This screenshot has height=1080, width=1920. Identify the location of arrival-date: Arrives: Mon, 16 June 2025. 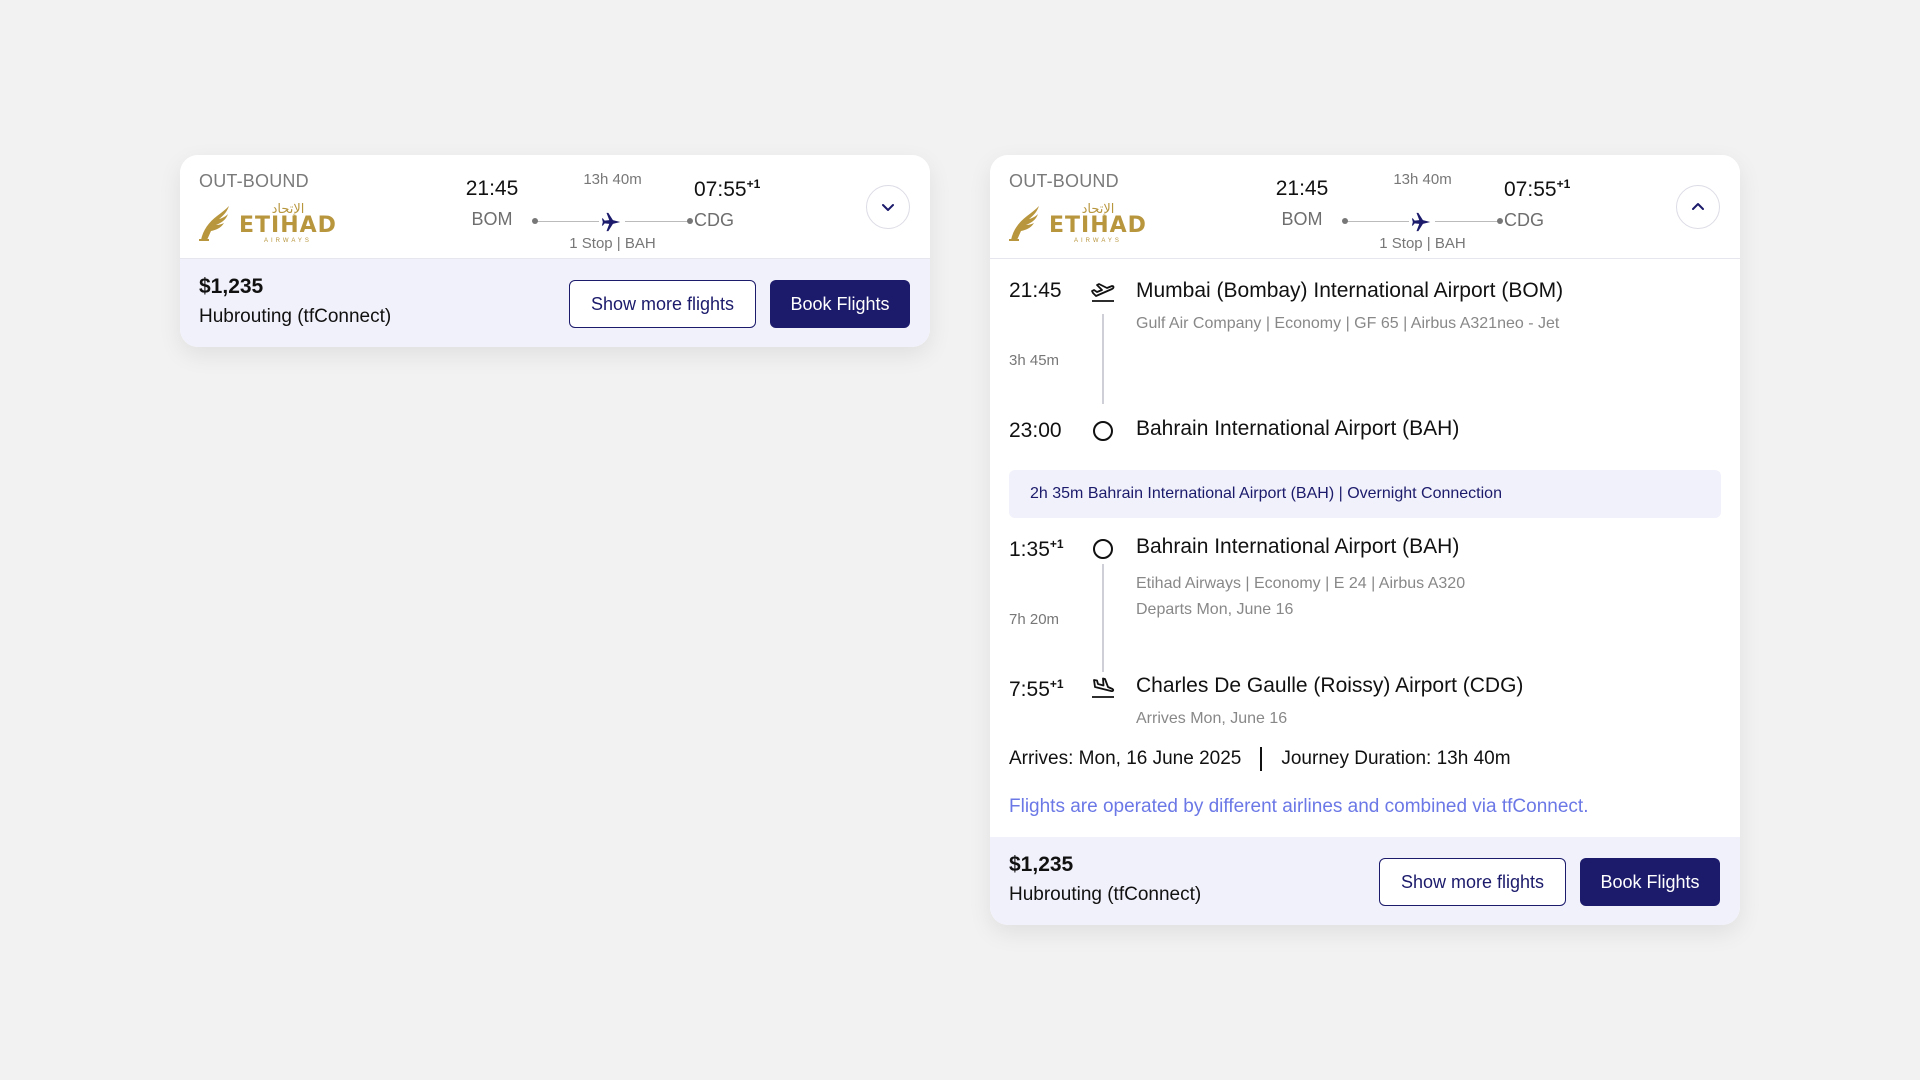
(1125, 758).